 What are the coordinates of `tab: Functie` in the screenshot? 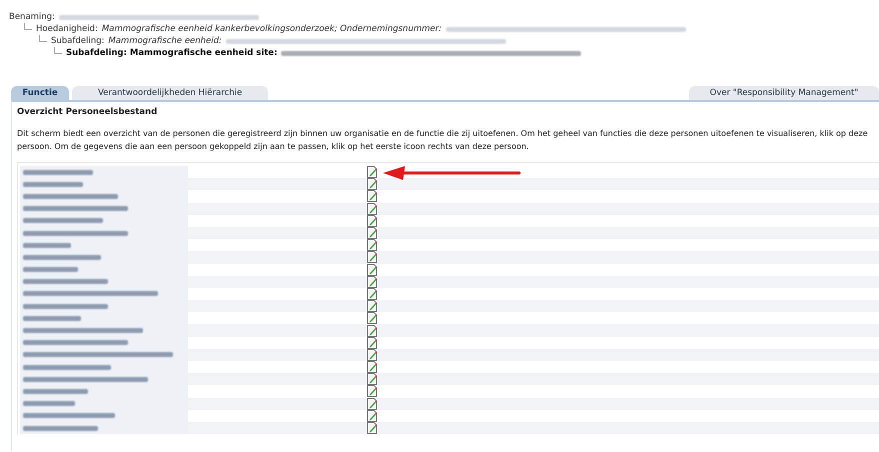 It's located at (40, 93).